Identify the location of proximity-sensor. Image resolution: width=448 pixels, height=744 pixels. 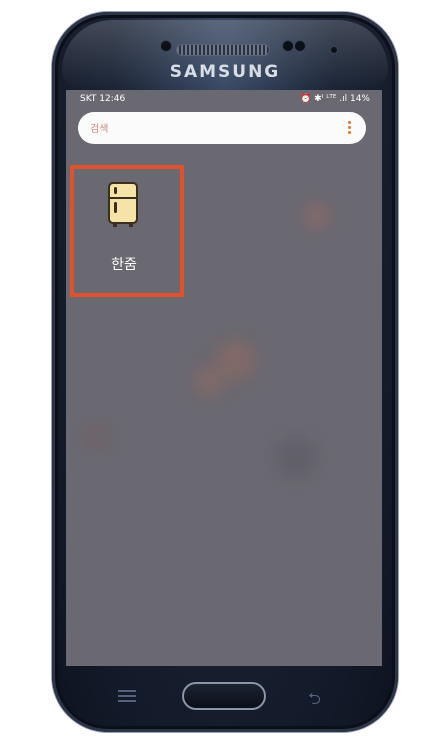
(300, 46).